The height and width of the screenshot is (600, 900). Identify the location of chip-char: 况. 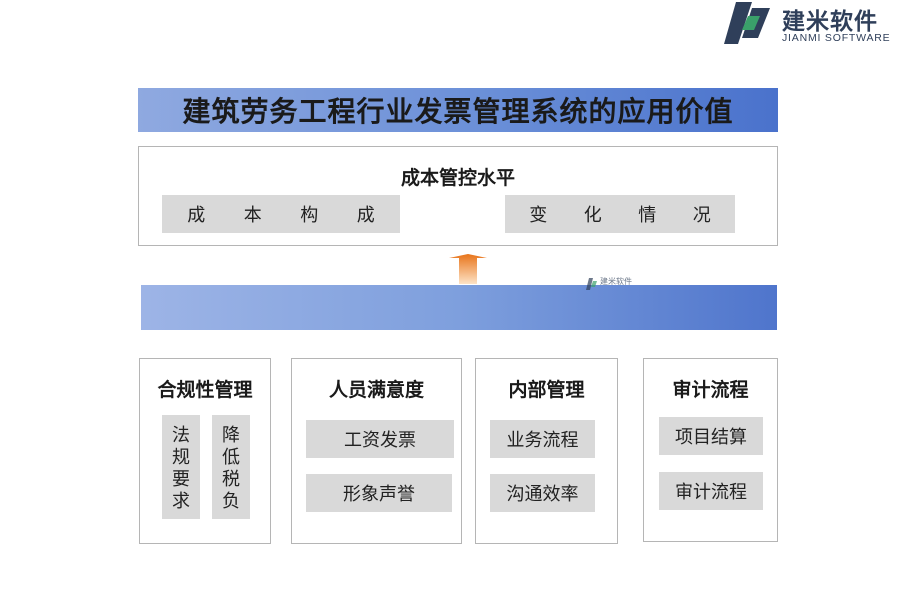
(701, 215).